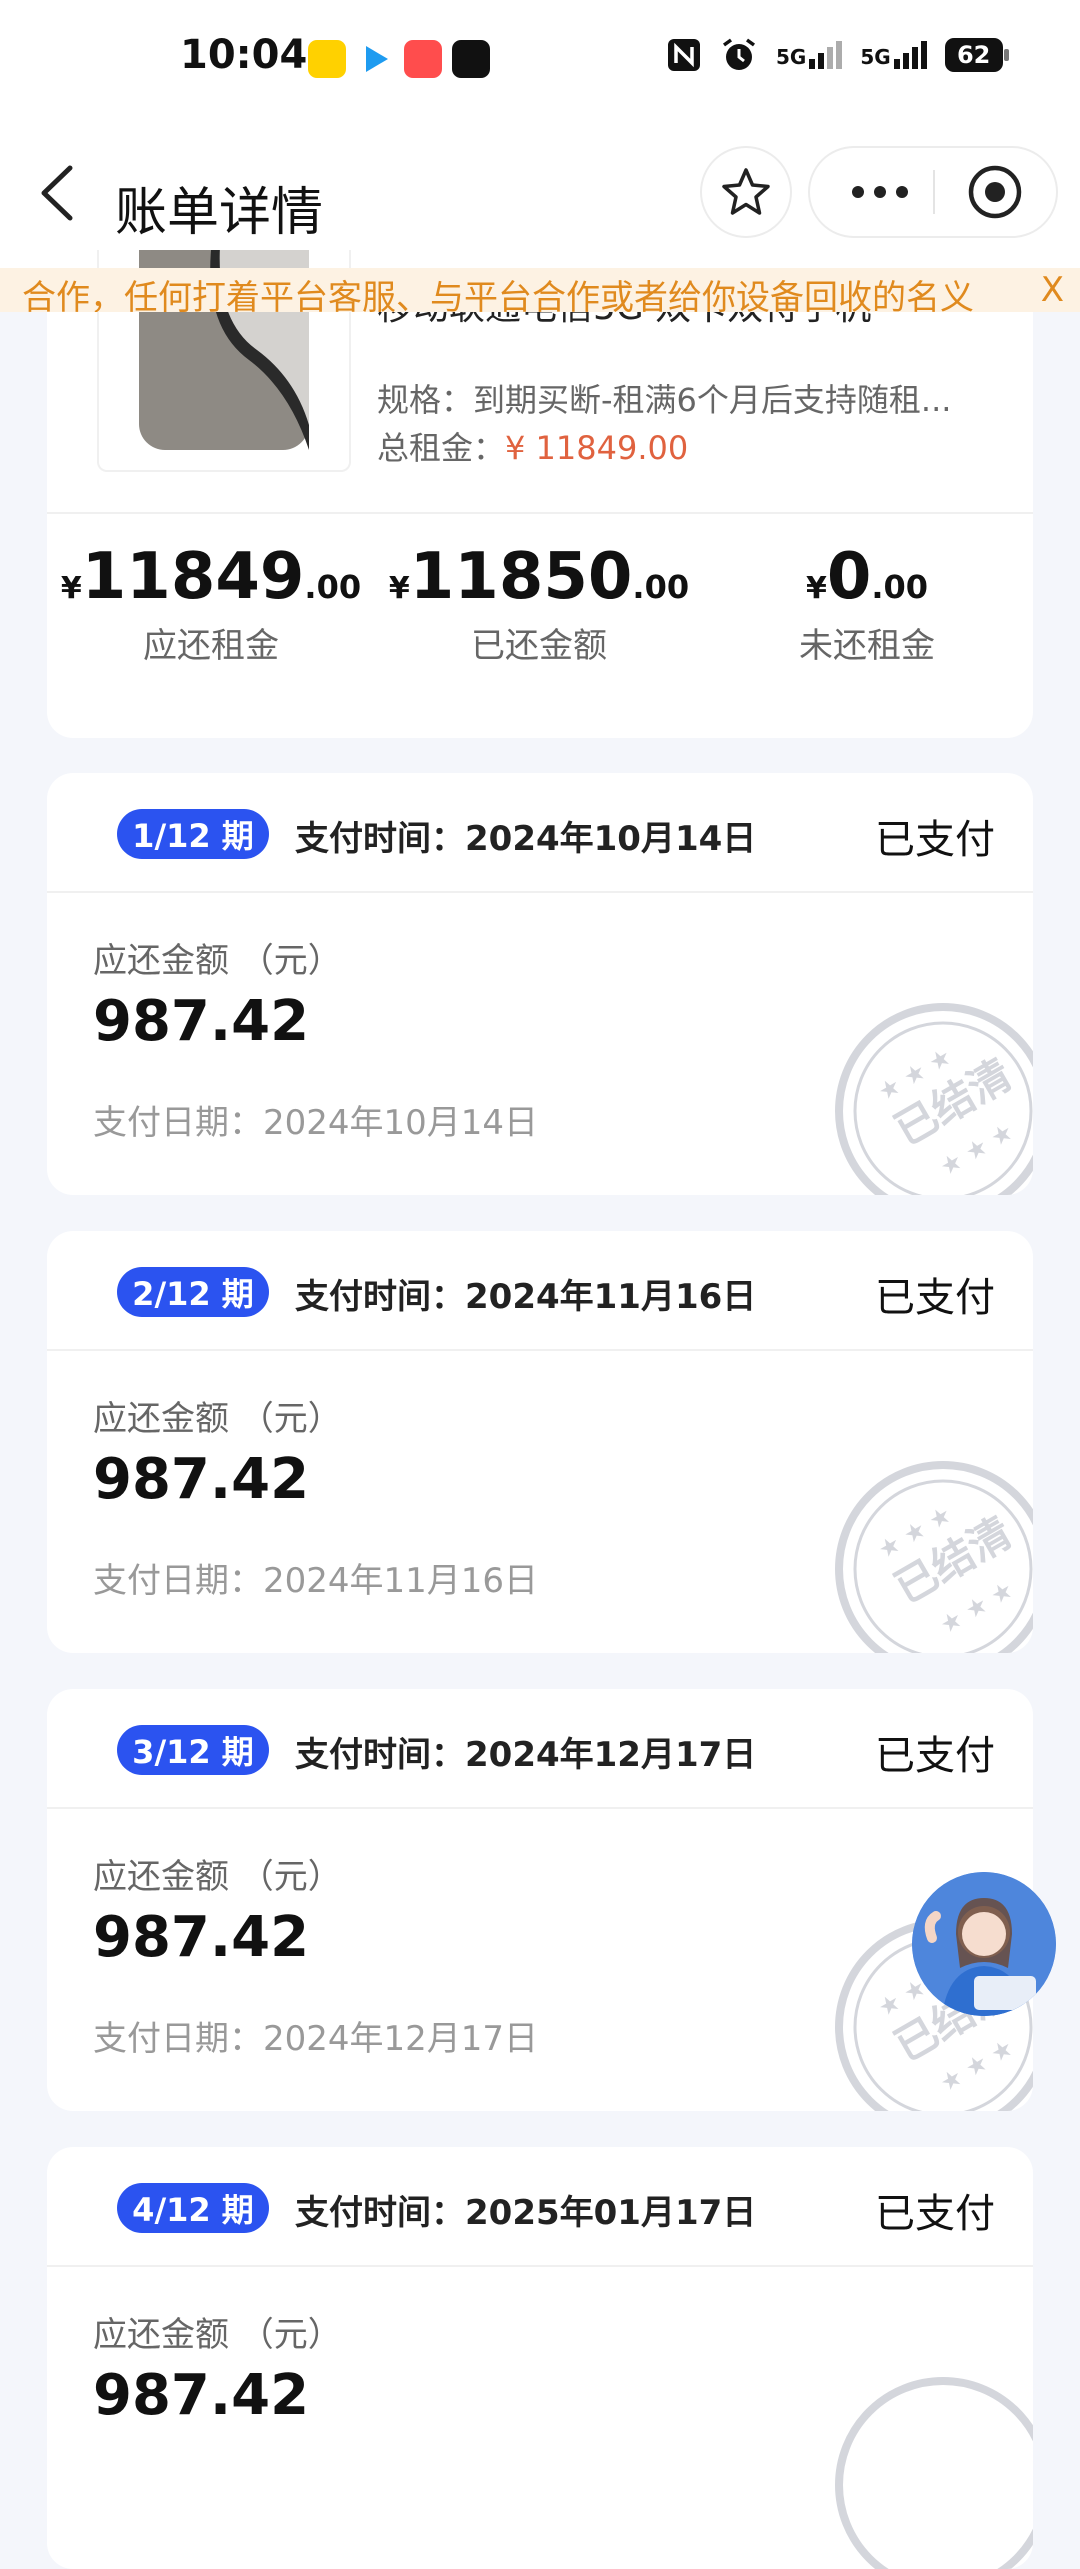 Image resolution: width=1080 pixels, height=2569 pixels. Describe the element at coordinates (423, 59) in the screenshot. I see `shopping-app-icon` at that location.